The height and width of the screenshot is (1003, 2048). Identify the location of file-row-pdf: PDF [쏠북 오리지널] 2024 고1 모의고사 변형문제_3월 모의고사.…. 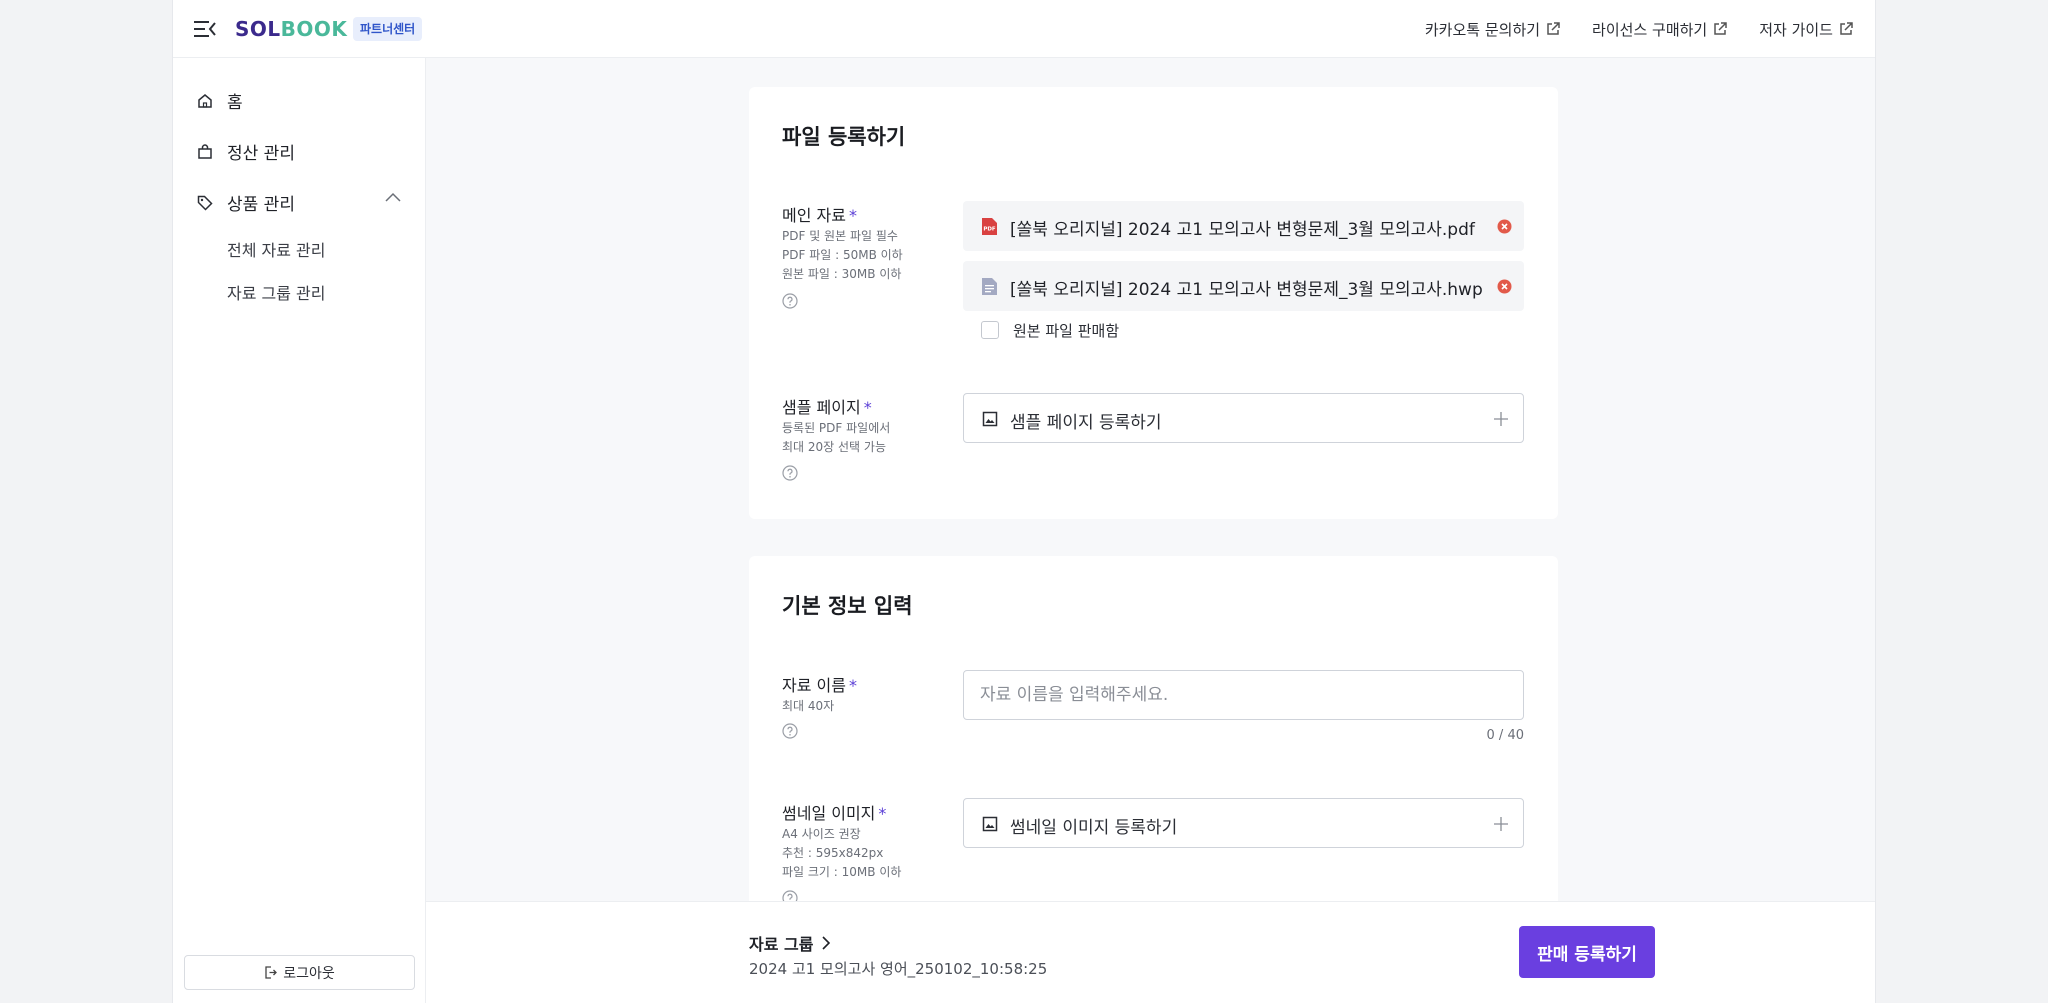
(1243, 226).